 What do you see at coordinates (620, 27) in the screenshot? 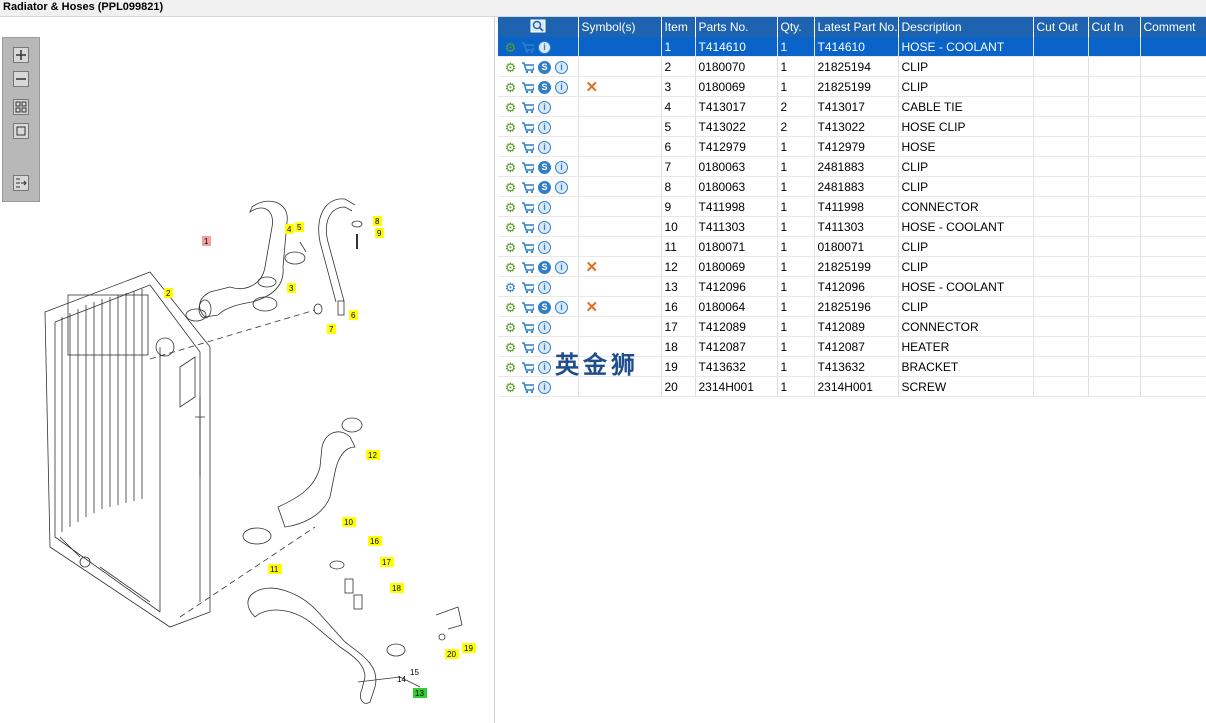
I see `column-header-symbols: Symbol(s)` at bounding box center [620, 27].